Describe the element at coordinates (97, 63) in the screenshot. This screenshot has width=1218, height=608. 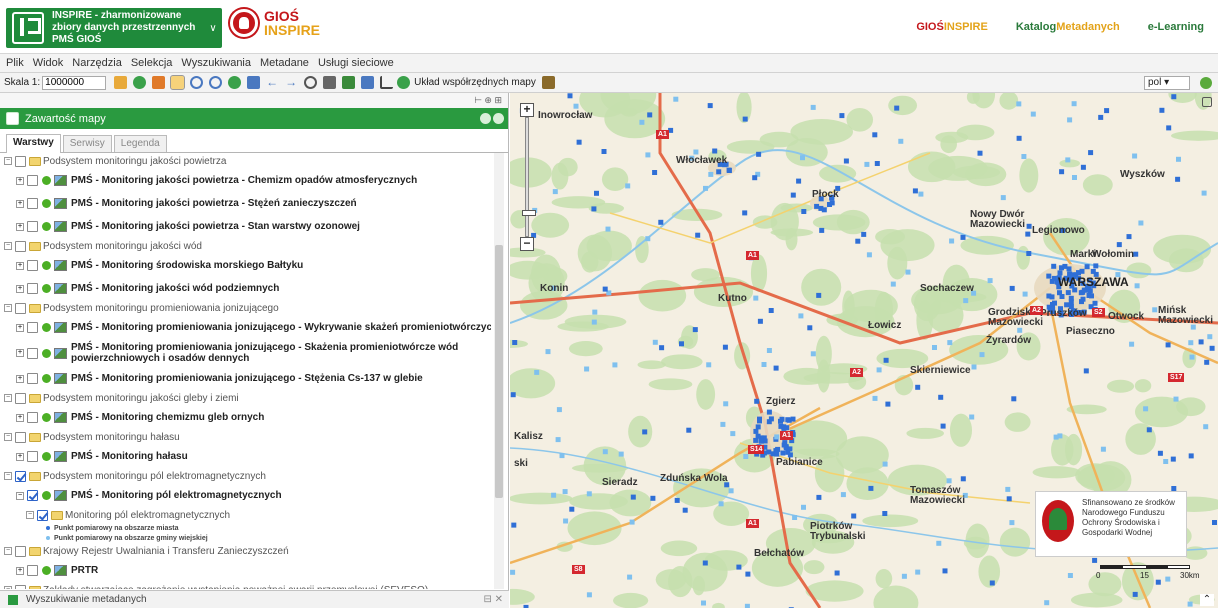
I see `menu-narzedzia: Narzędzia` at that location.